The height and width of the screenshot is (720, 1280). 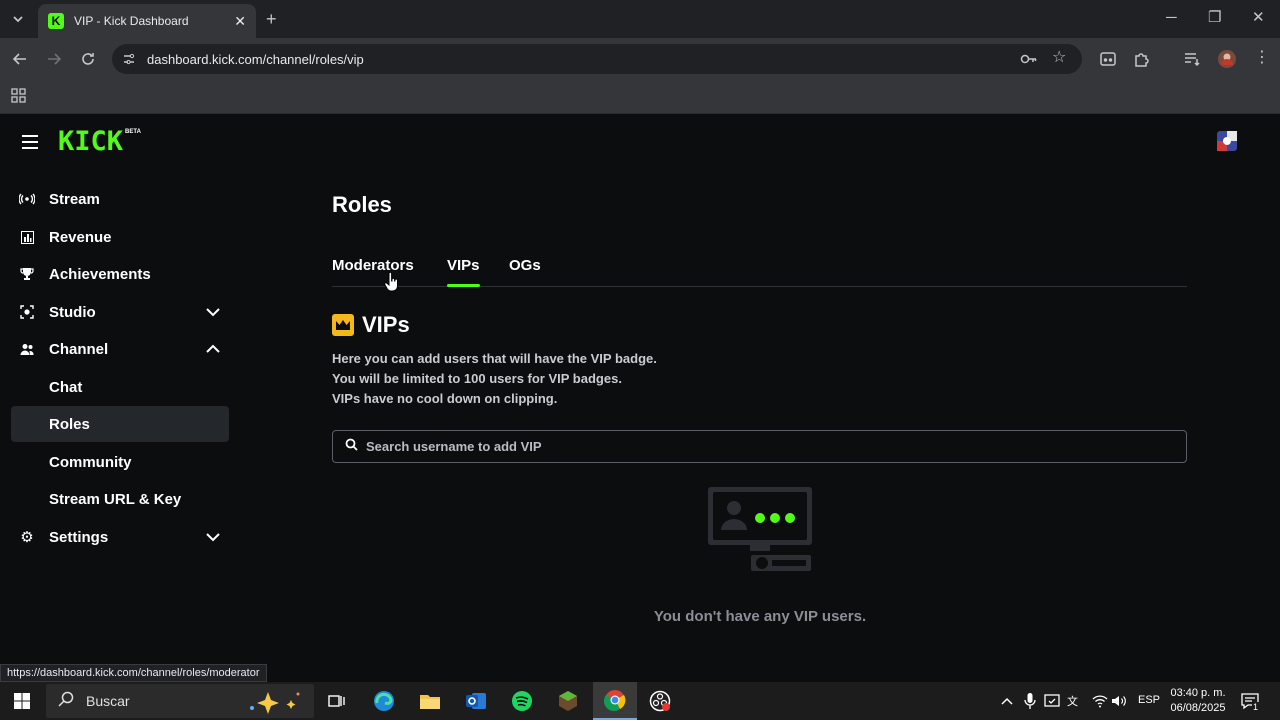 I want to click on empty-state-text: You don't have any VIP users., so click(x=760, y=616).